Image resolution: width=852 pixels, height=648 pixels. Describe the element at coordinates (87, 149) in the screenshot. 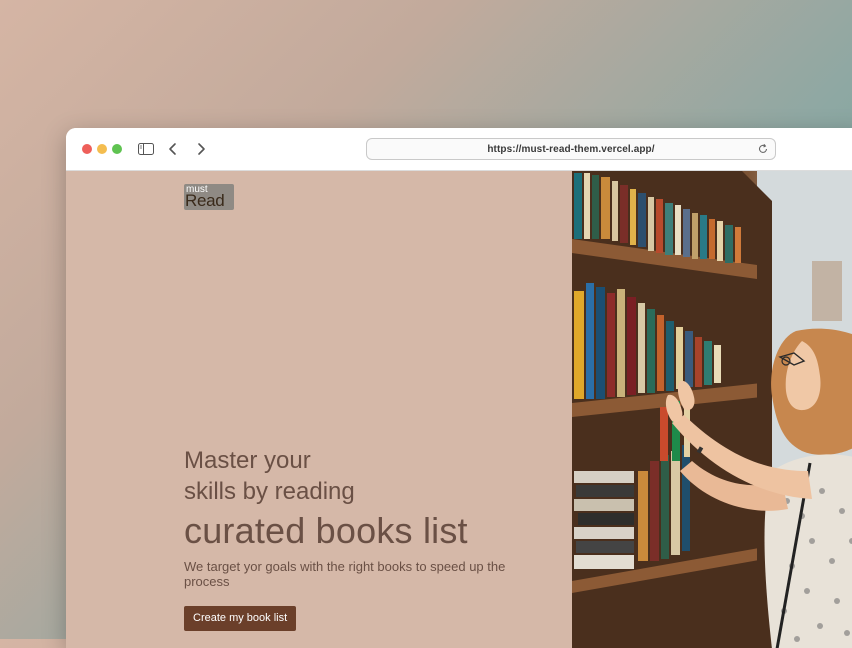

I see `close-window-button` at that location.